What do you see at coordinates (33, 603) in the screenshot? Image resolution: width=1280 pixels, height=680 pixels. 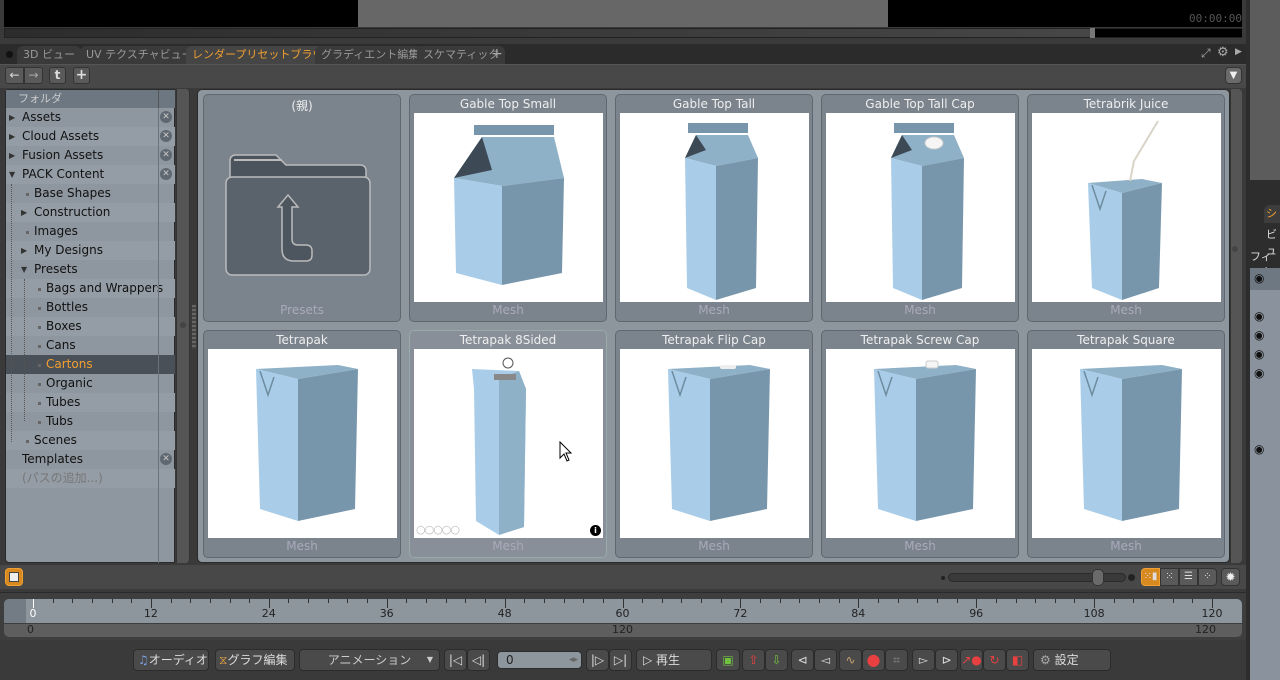 I see `playhead` at bounding box center [33, 603].